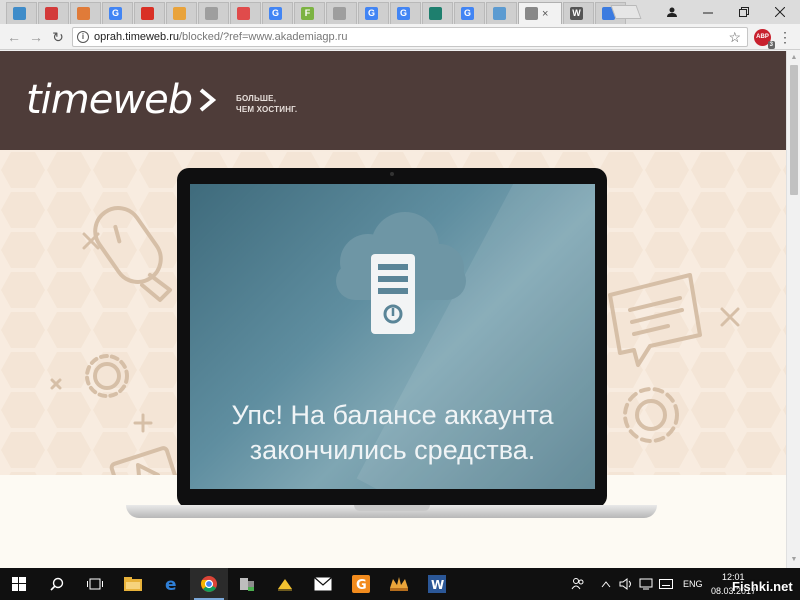  Describe the element at coordinates (19, 584) in the screenshot. I see `start-windows-icon` at that location.